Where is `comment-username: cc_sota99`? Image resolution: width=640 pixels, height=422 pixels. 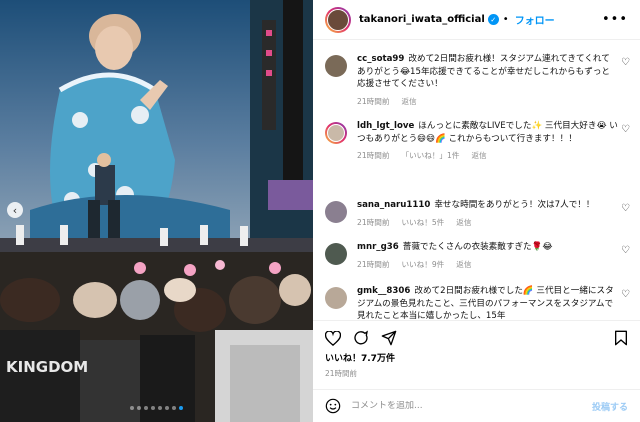
comment-username: cc_sota99 is located at coordinates (380, 59).